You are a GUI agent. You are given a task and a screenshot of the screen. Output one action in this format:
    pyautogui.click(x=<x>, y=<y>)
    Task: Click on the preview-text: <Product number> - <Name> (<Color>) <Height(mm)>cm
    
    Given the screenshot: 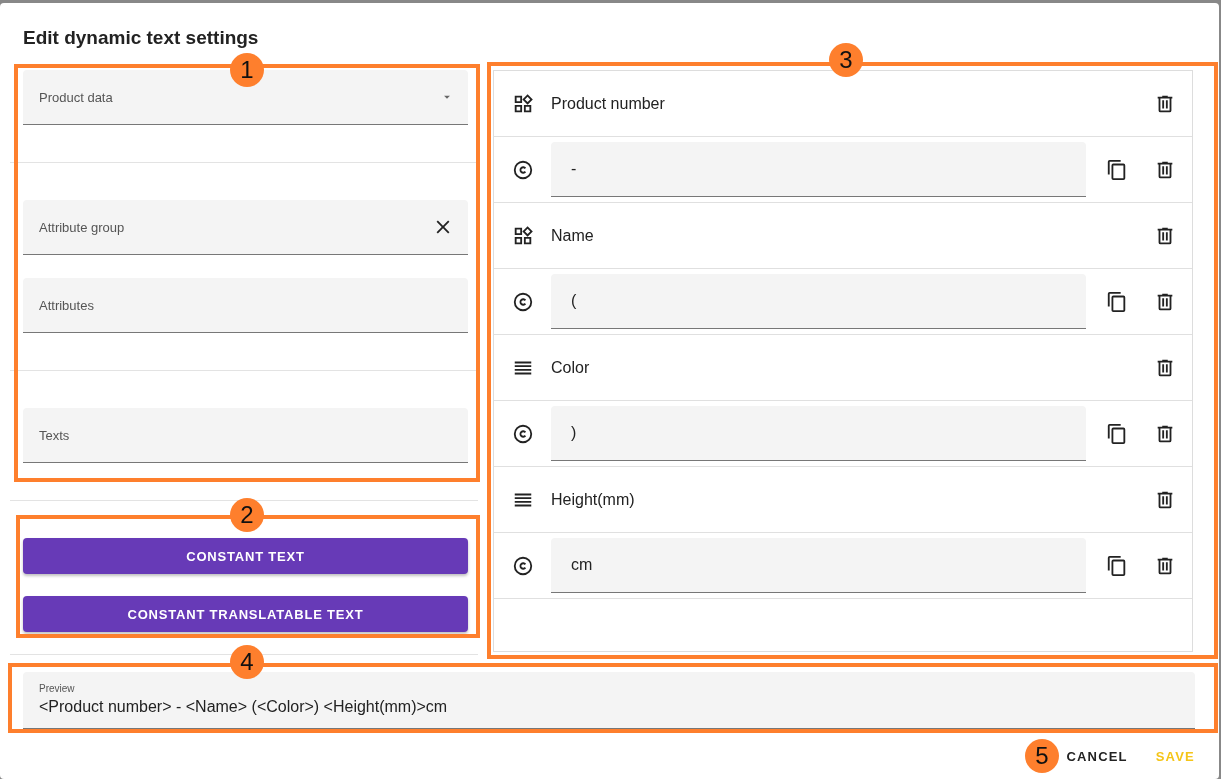 What is the action you would take?
    pyautogui.click(x=243, y=707)
    